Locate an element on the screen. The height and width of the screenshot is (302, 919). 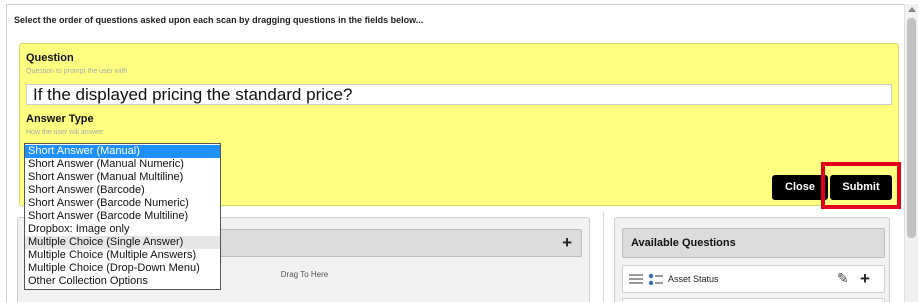
panel-divider is located at coordinates (603, 257).